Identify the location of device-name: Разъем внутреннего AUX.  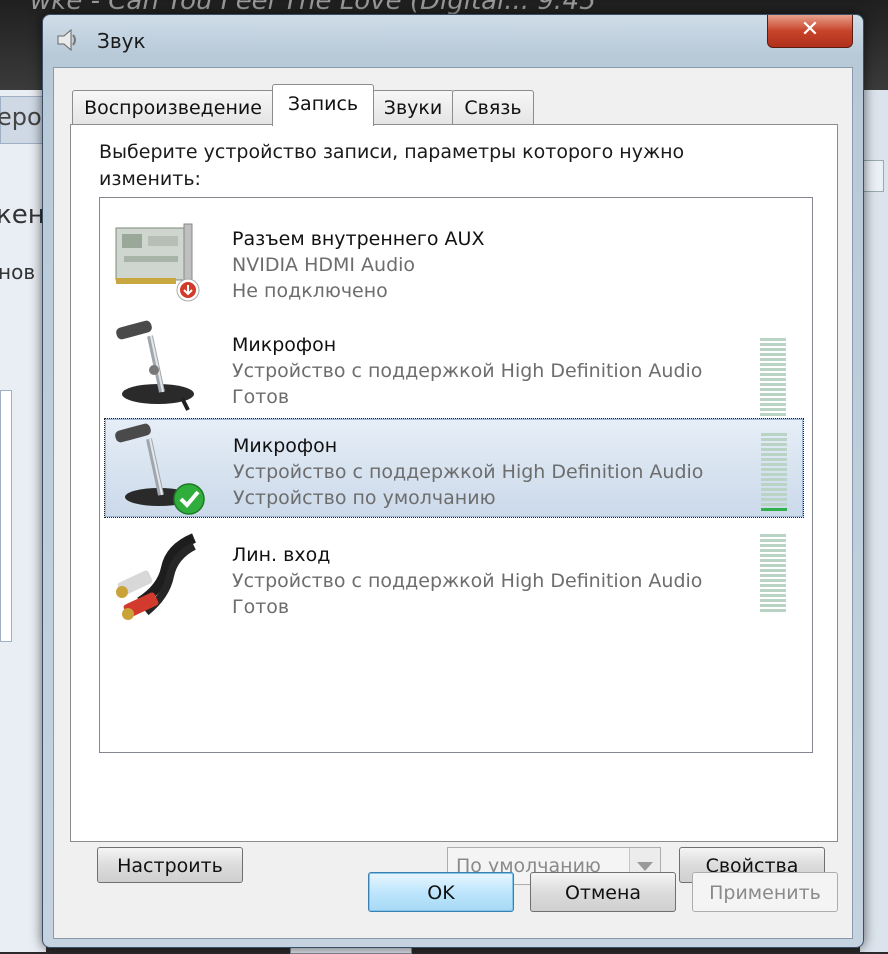
(358, 239).